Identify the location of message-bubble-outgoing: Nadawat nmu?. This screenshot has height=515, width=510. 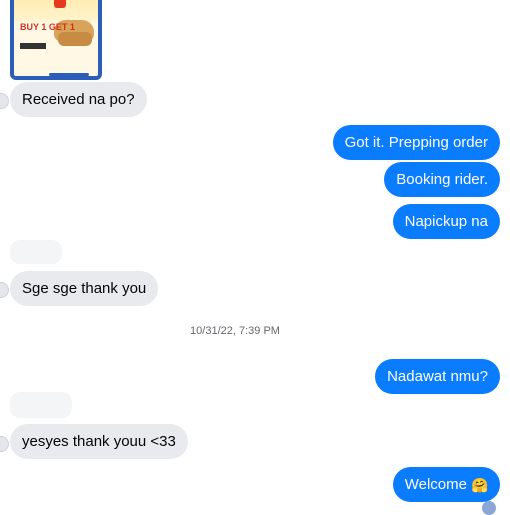
(437, 376).